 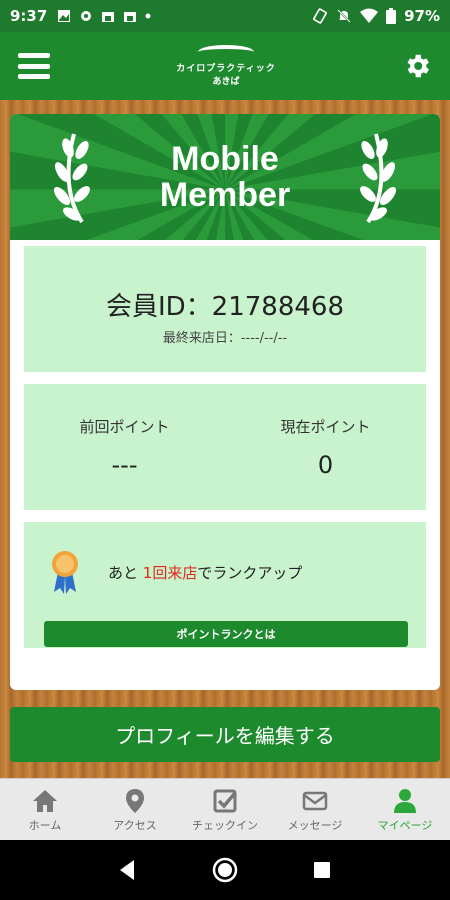 I want to click on nav-item-access: アクセス, so click(x=135, y=809).